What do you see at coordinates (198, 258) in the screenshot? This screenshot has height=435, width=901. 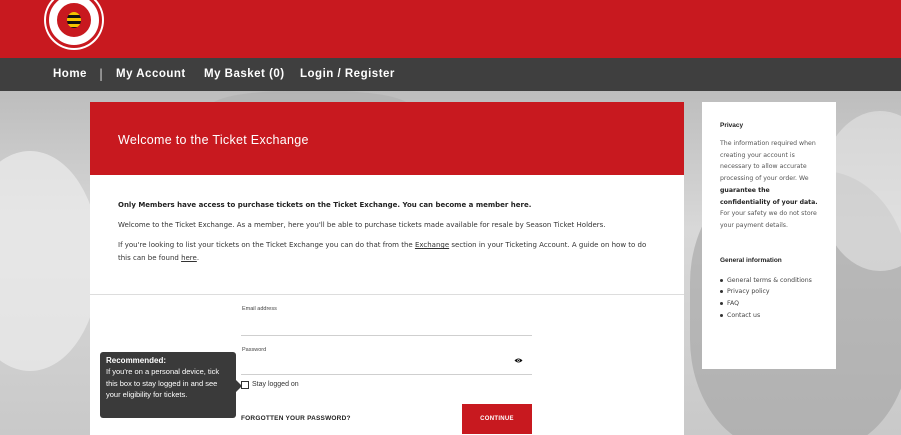 I see `list-text-3: .` at bounding box center [198, 258].